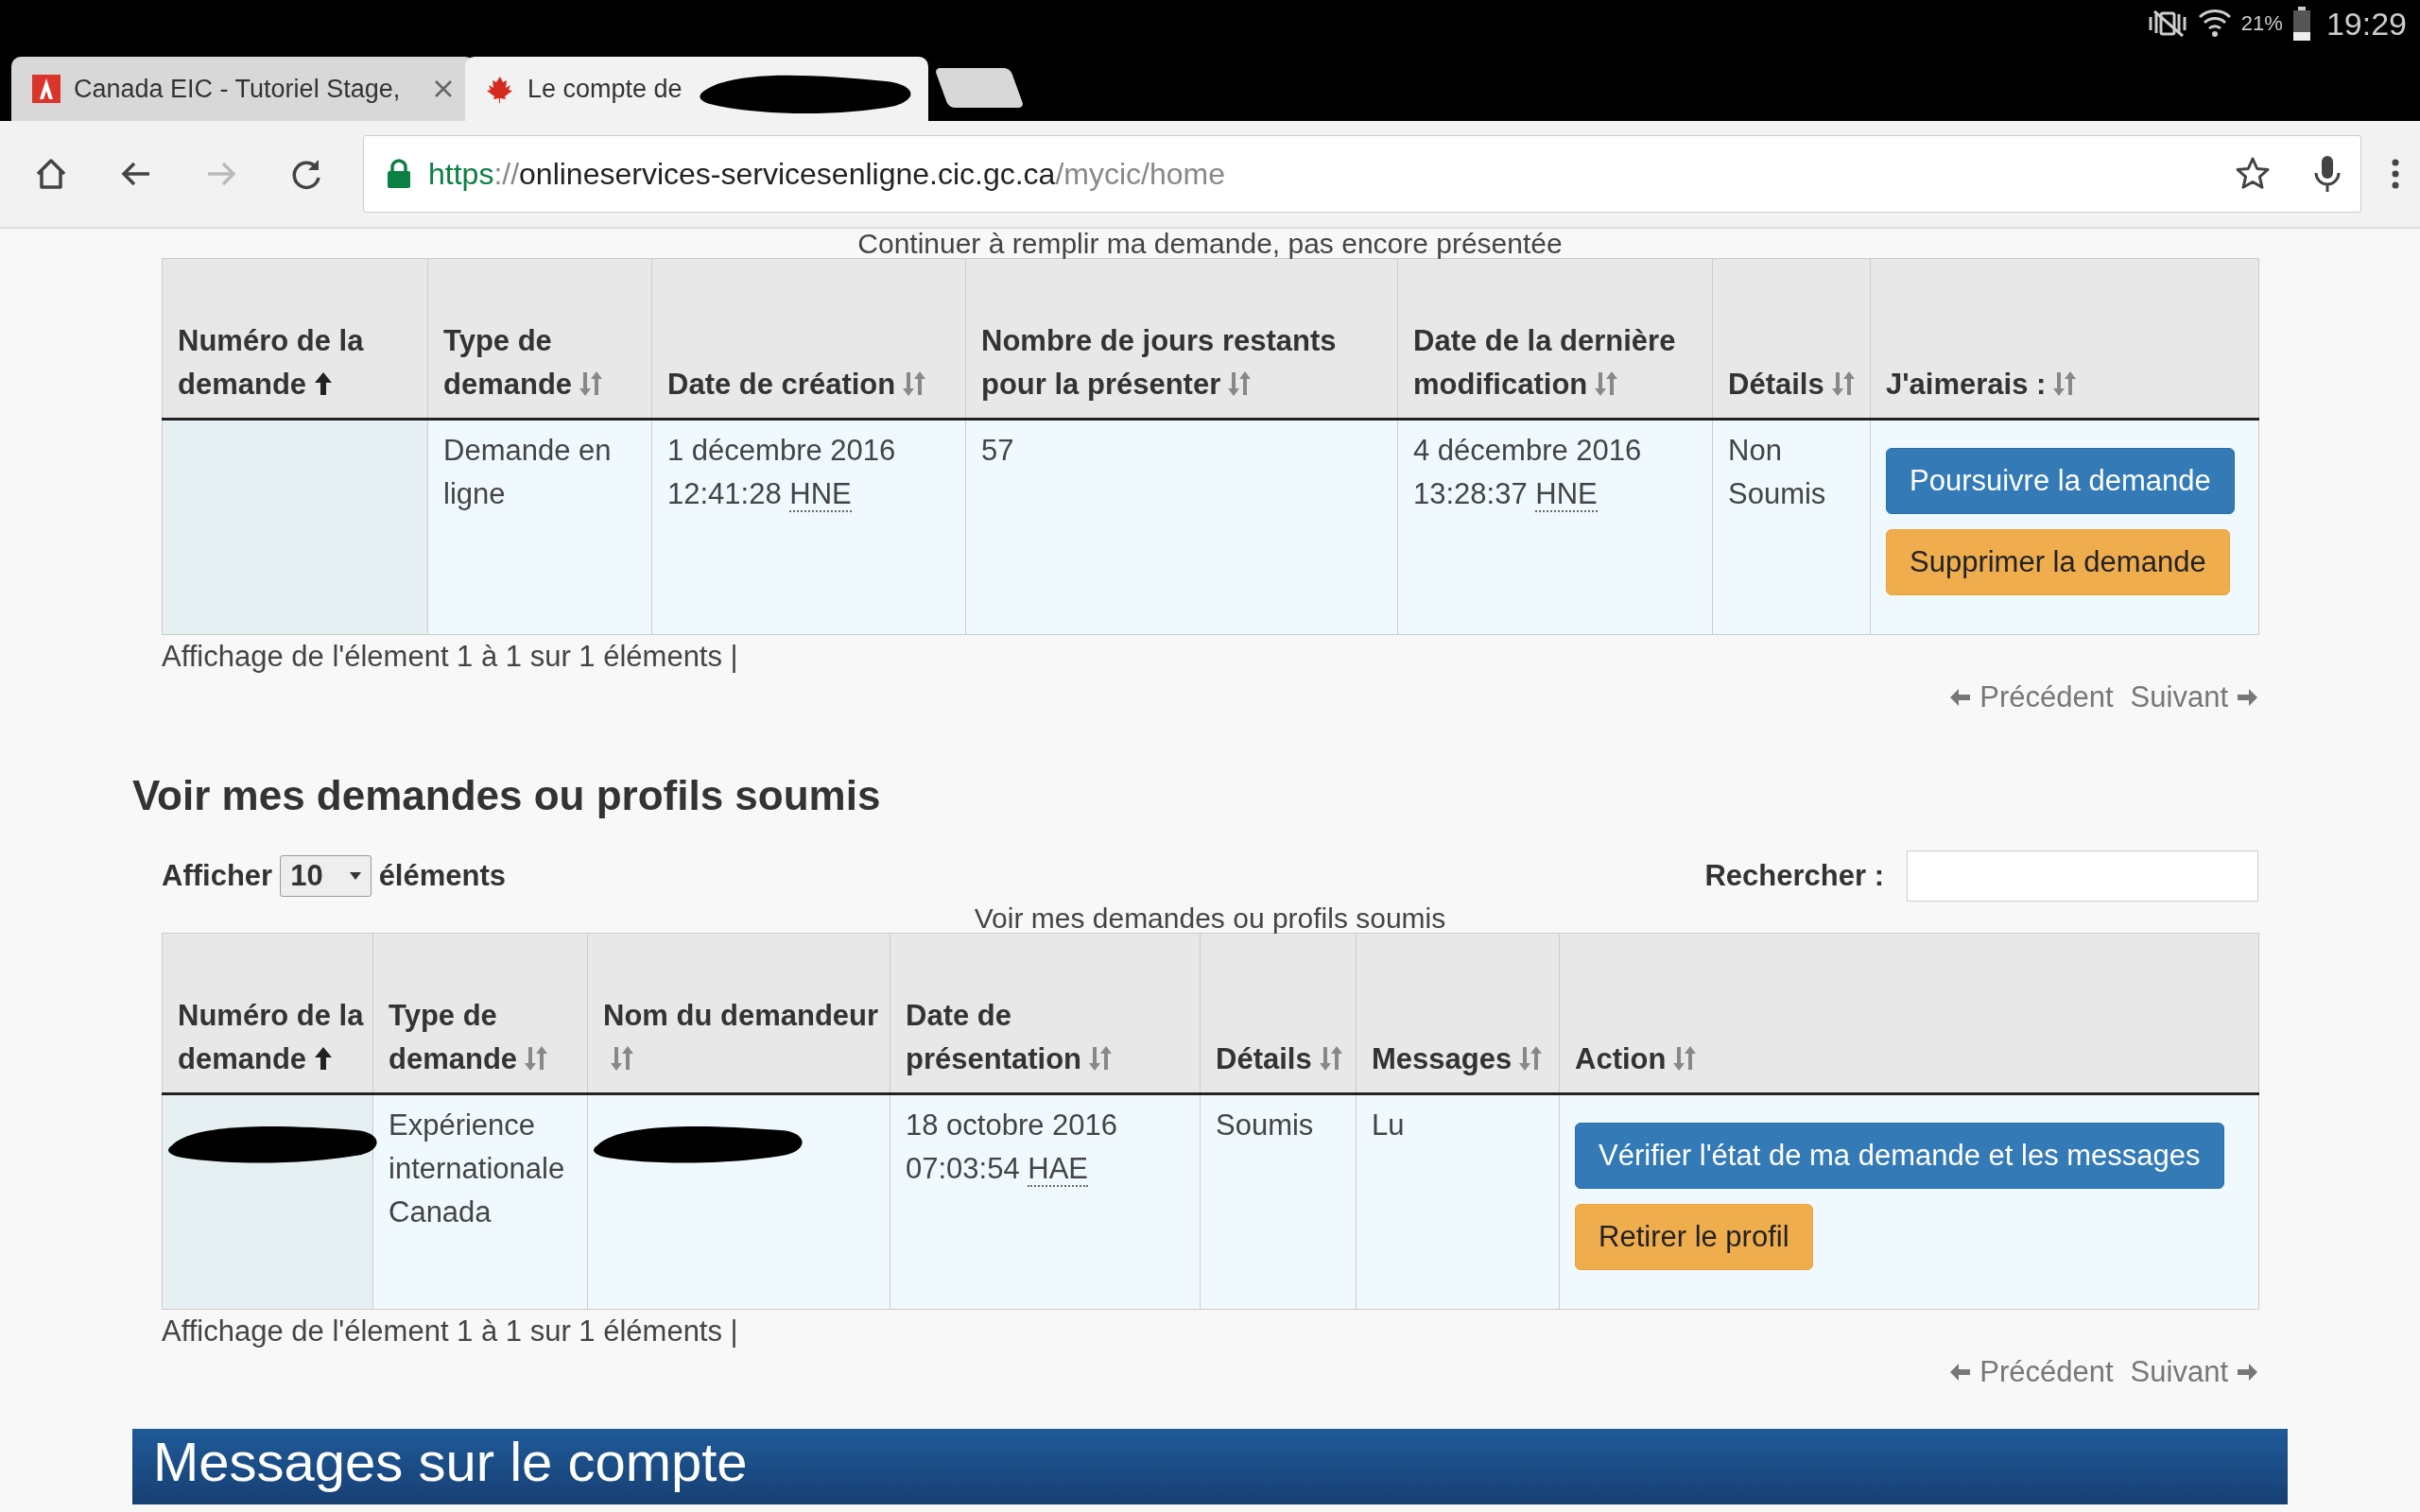  What do you see at coordinates (1794, 876) in the screenshot?
I see `search-label: Rechercher :` at bounding box center [1794, 876].